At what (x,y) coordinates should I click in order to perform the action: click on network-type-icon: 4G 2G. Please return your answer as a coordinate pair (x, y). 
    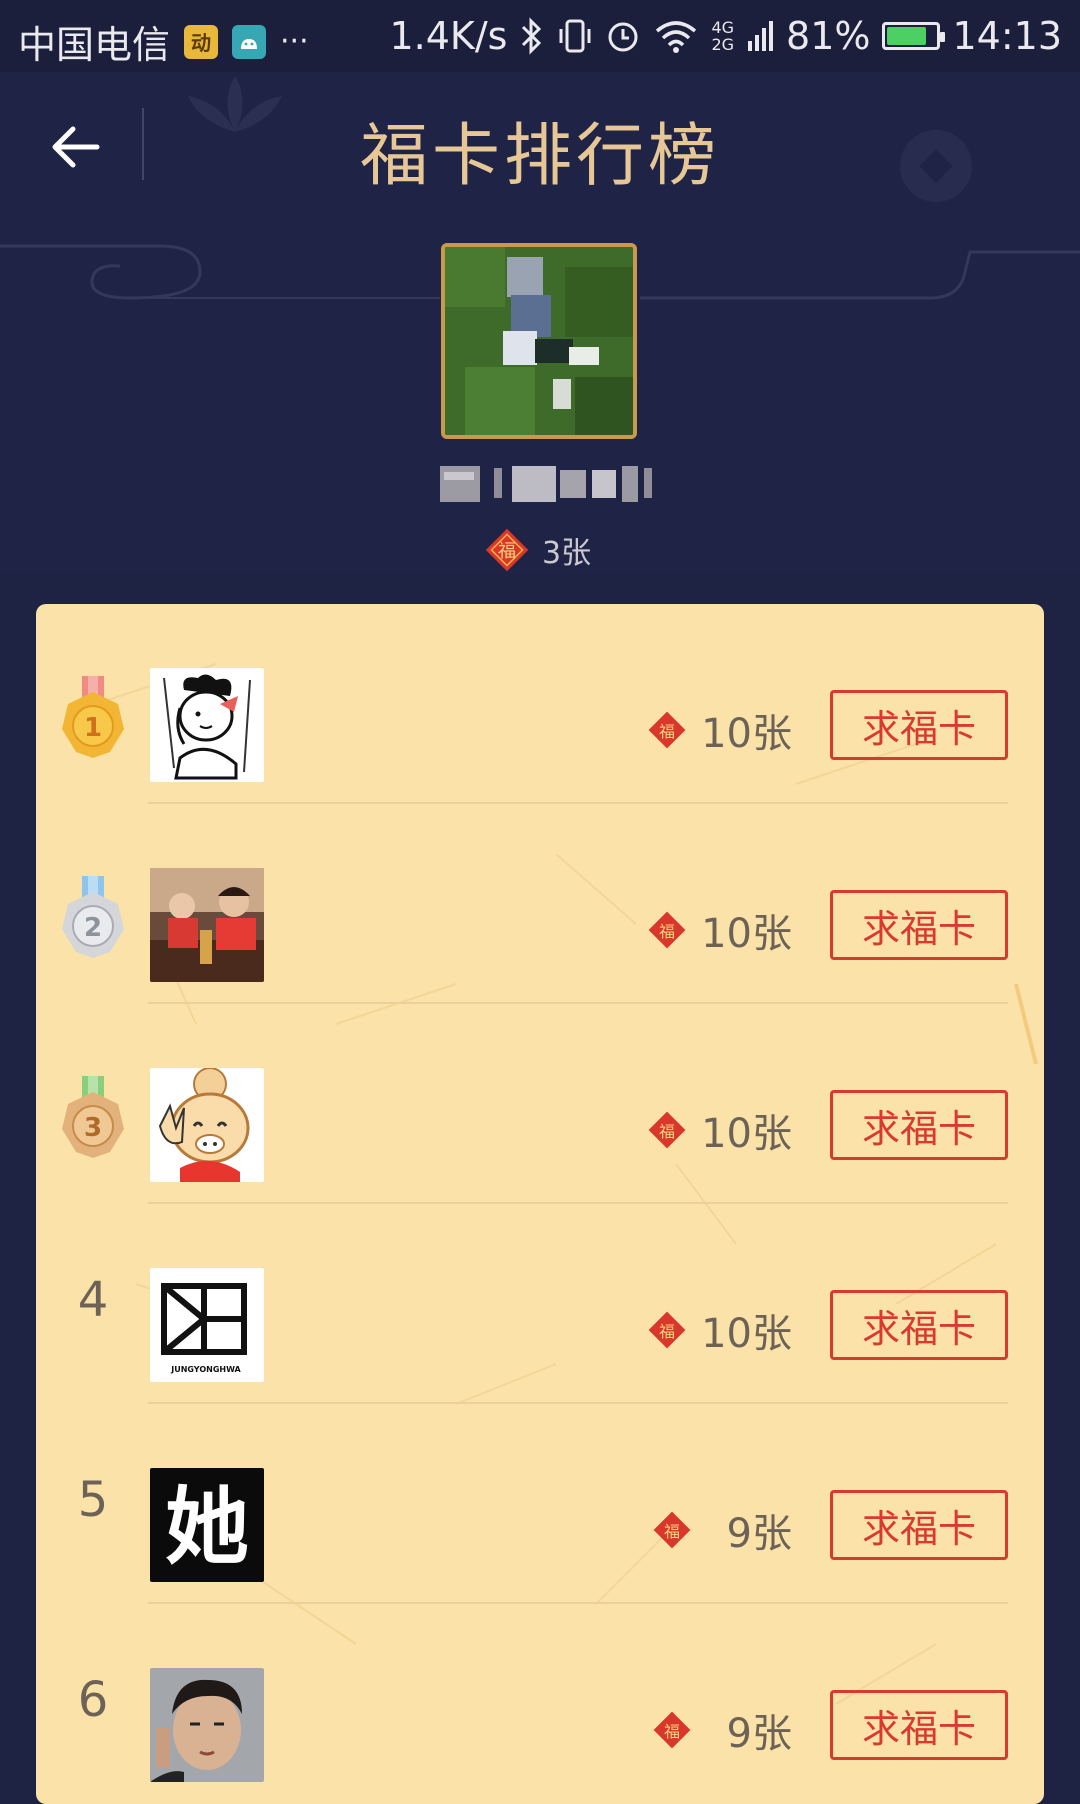
    Looking at the image, I should click on (723, 36).